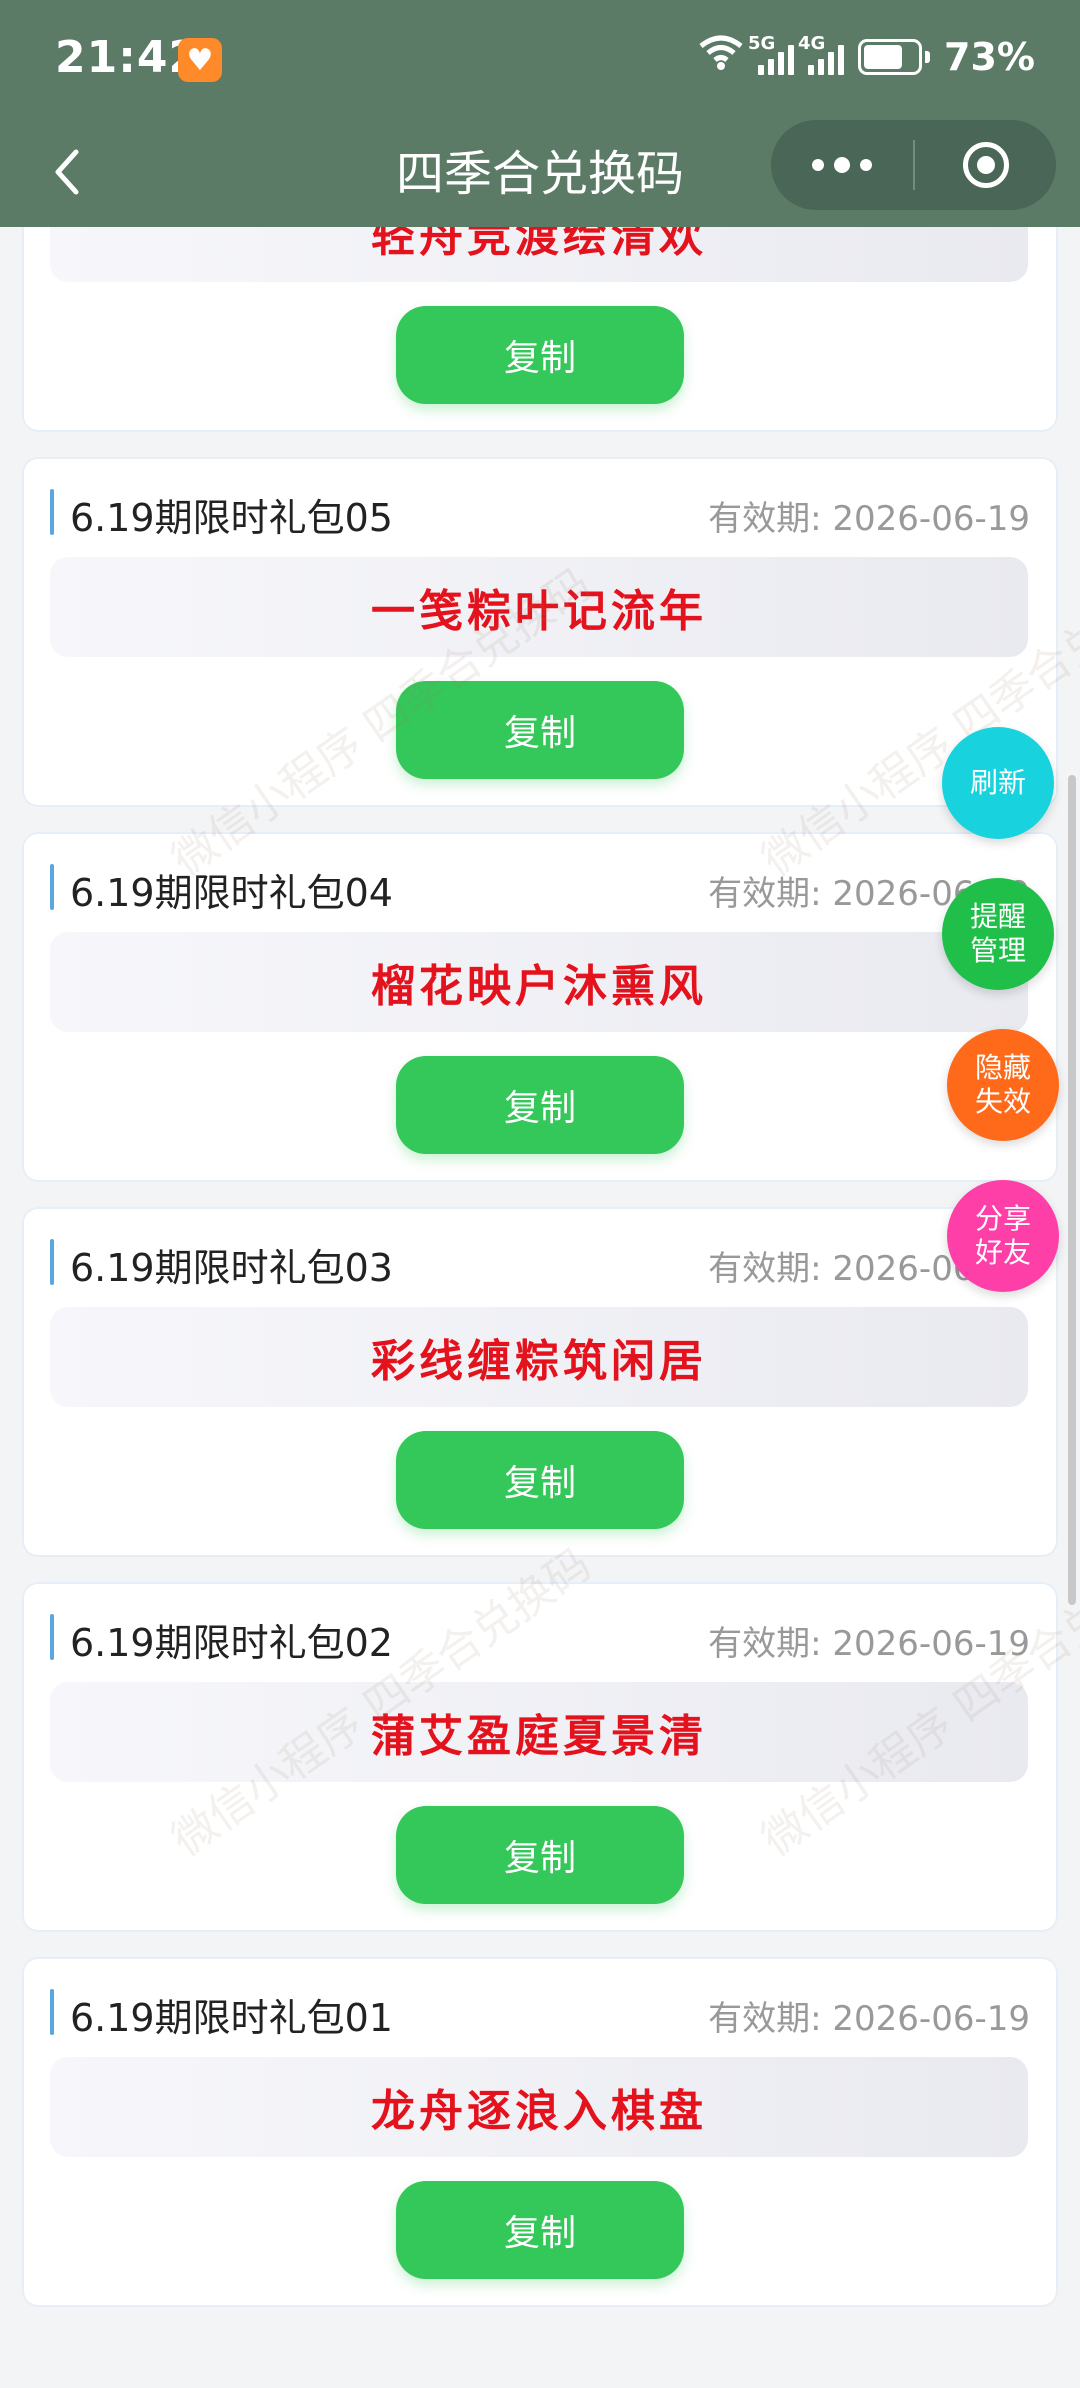 This screenshot has width=1080, height=2388. What do you see at coordinates (540, 173) in the screenshot?
I see `nav-bar: 四季合兑换码` at bounding box center [540, 173].